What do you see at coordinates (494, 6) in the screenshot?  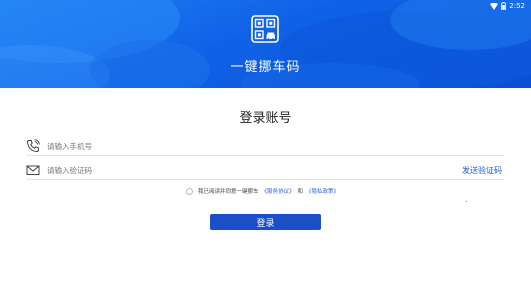 I see `wifi-icon` at bounding box center [494, 6].